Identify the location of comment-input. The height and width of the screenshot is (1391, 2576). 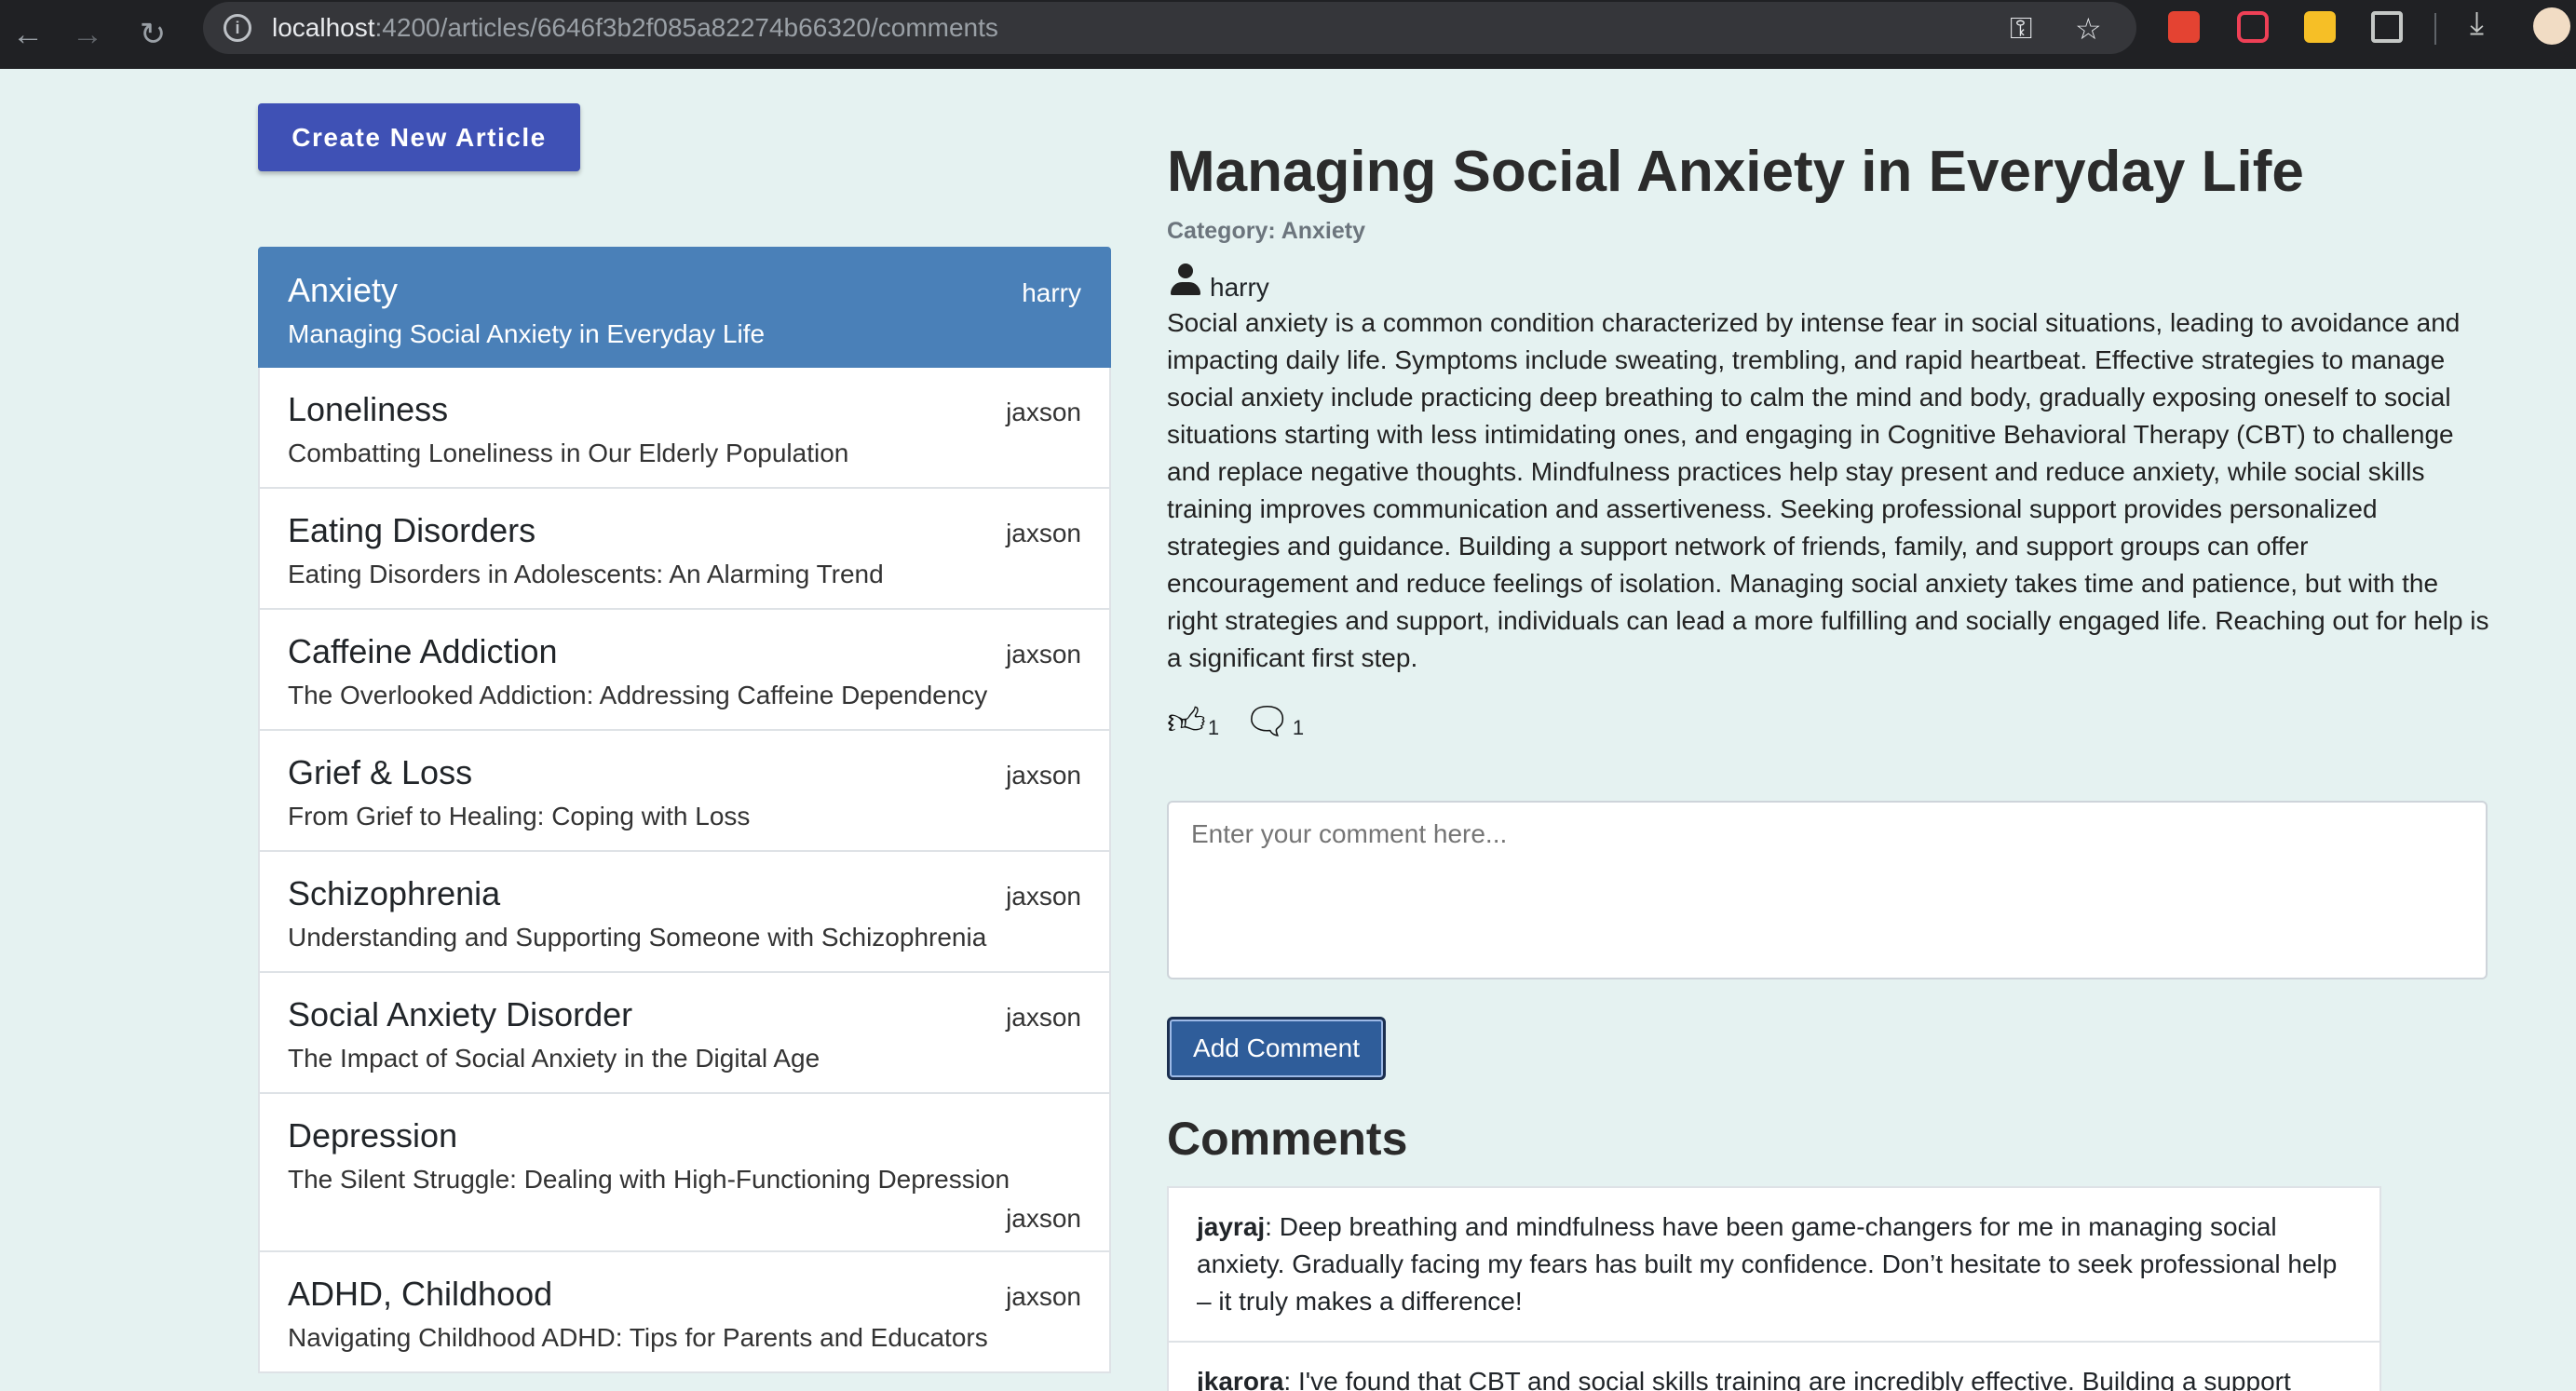
(1827, 890).